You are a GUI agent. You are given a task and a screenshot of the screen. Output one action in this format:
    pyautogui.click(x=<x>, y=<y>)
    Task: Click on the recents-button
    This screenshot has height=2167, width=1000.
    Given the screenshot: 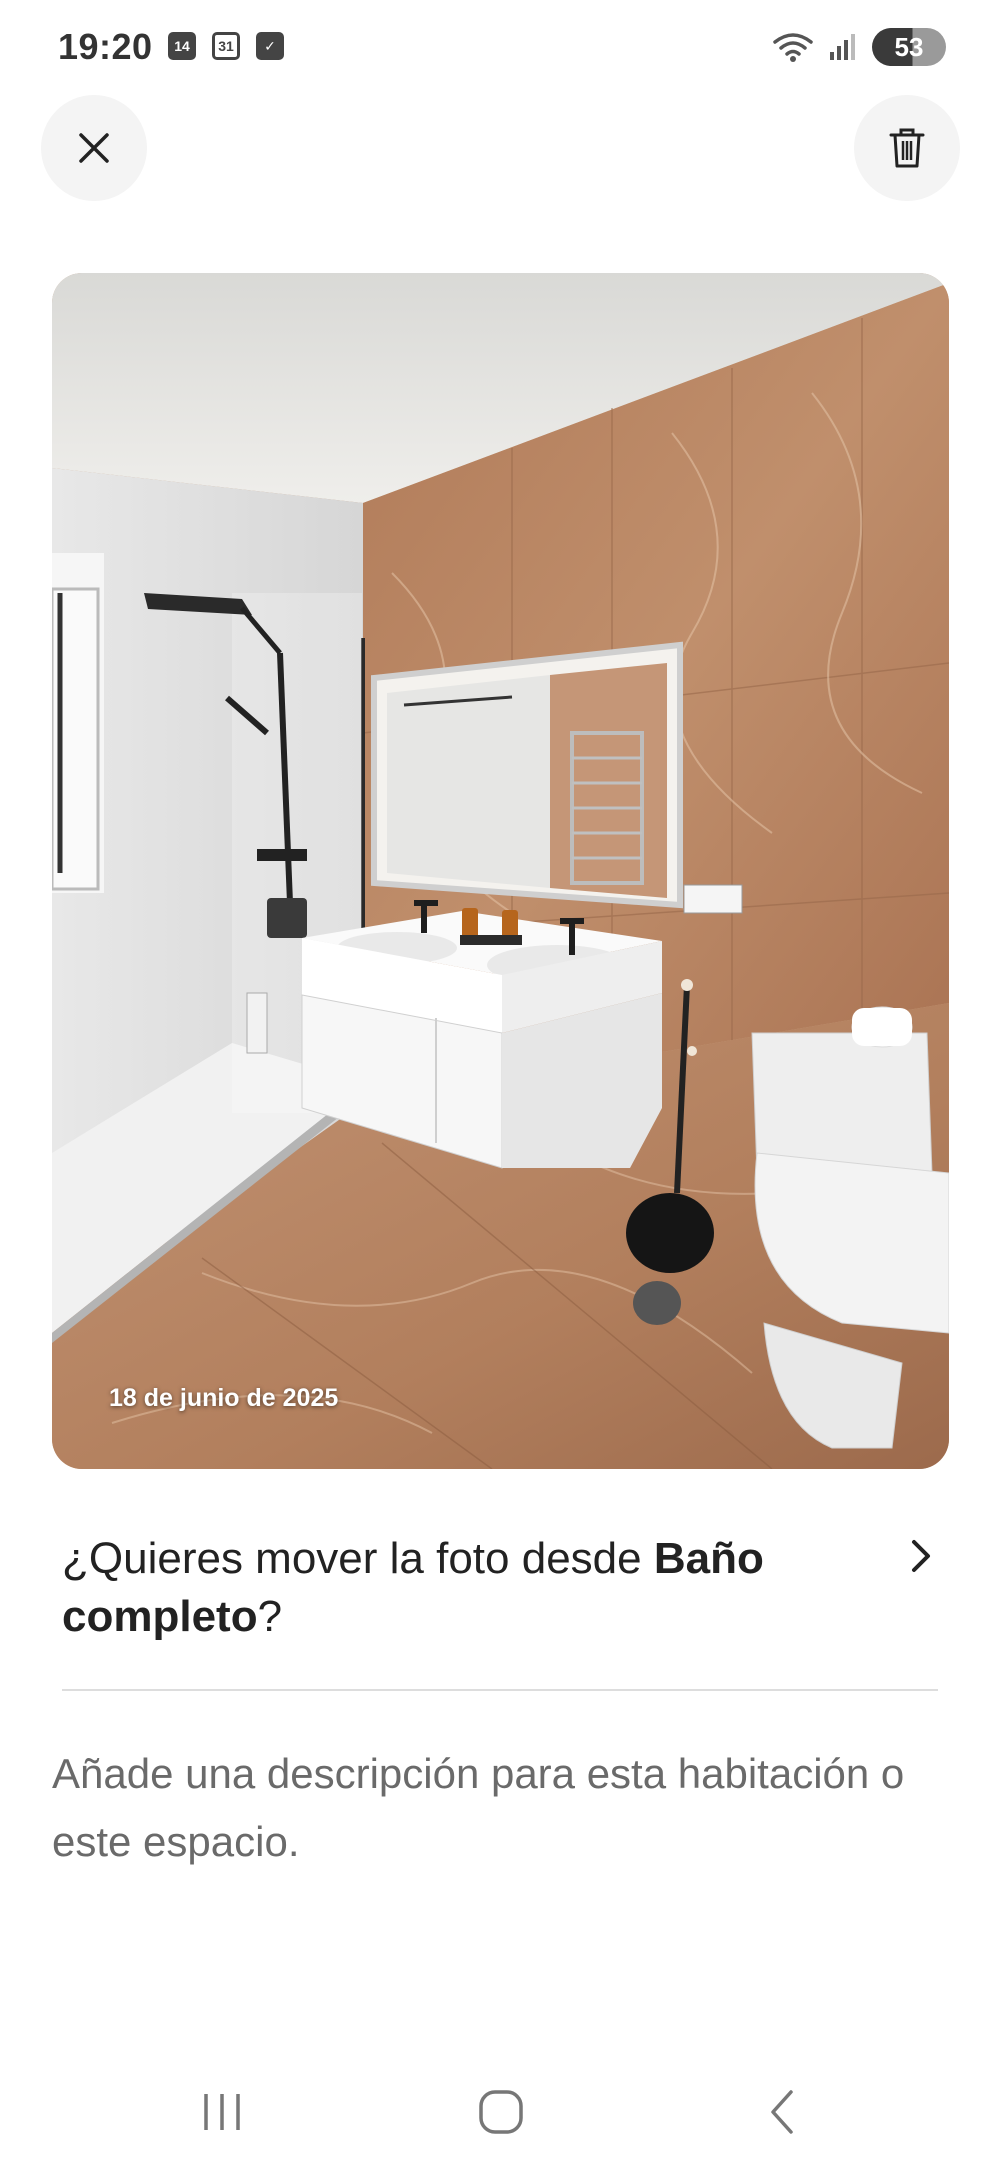 What is the action you would take?
    pyautogui.click(x=222, y=2112)
    